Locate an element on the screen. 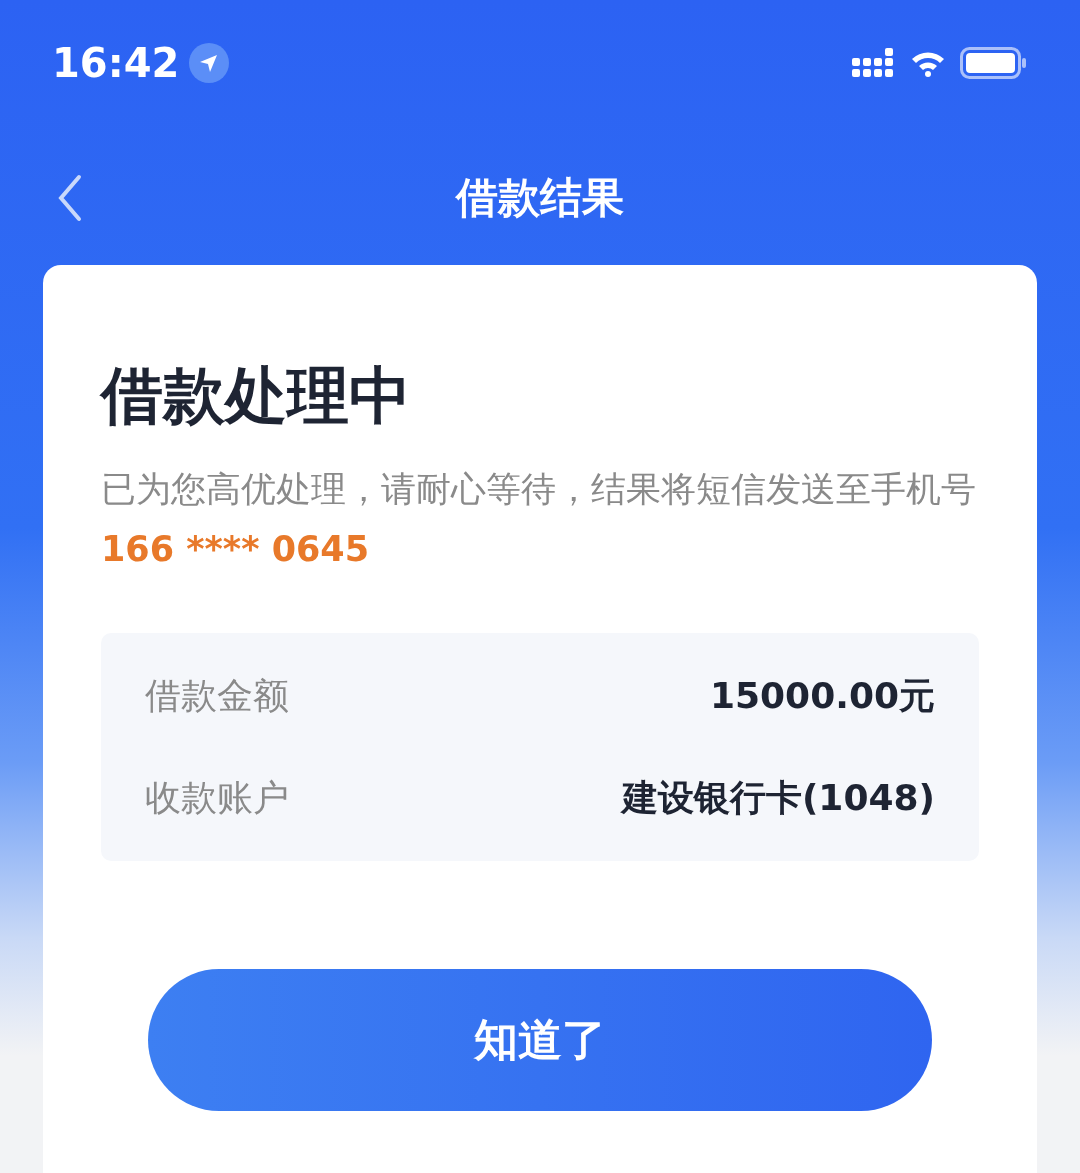 The height and width of the screenshot is (1173, 1080). signal-icon is located at coordinates (874, 63).